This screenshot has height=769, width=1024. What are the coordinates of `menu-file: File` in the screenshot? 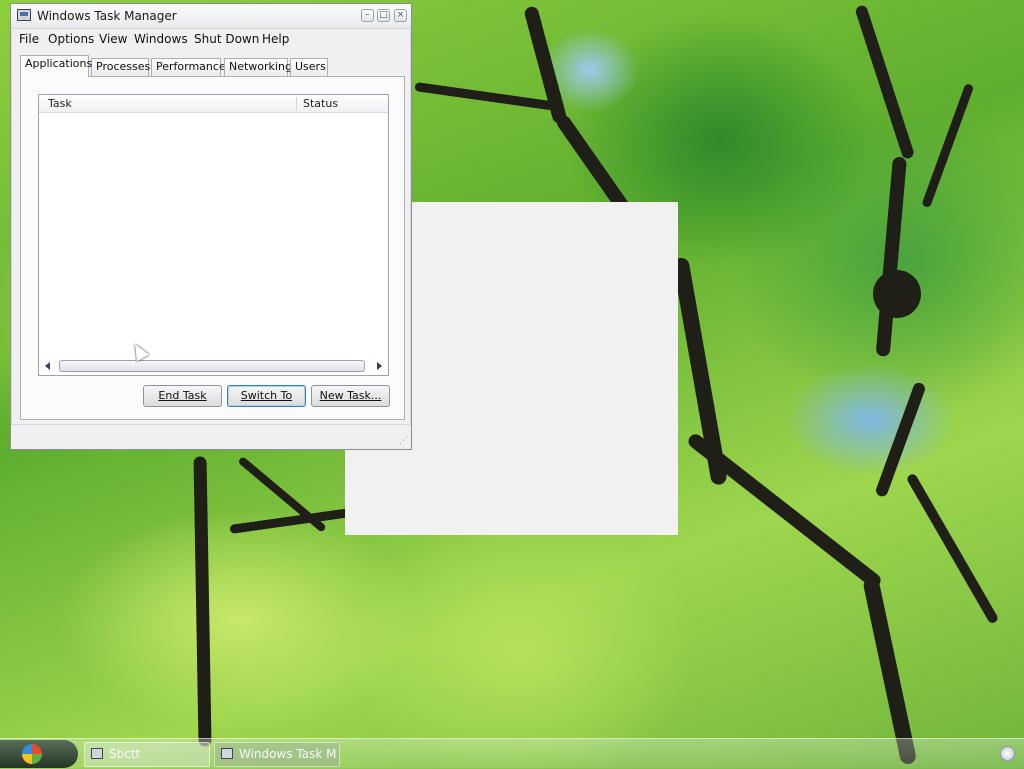 It's located at (29, 39).